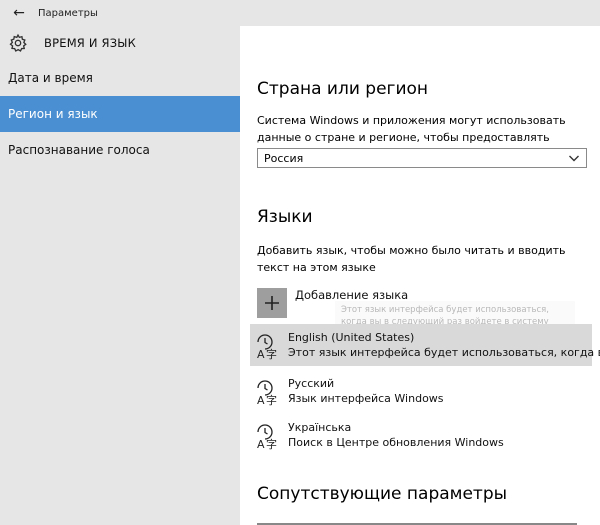 This screenshot has height=525, width=600. Describe the element at coordinates (285, 217) in the screenshot. I see `languages-heading: Языки` at that location.